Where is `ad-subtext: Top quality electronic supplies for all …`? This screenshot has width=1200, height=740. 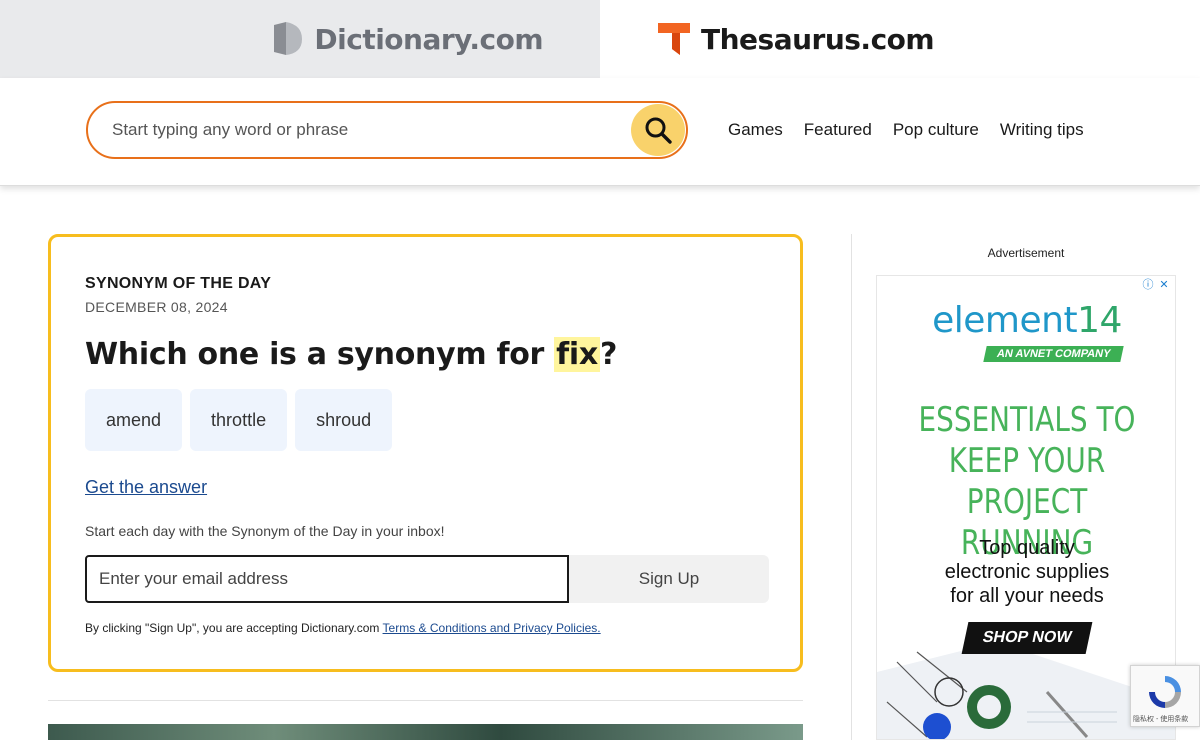 ad-subtext: Top quality electronic supplies for all … is located at coordinates (1026, 572).